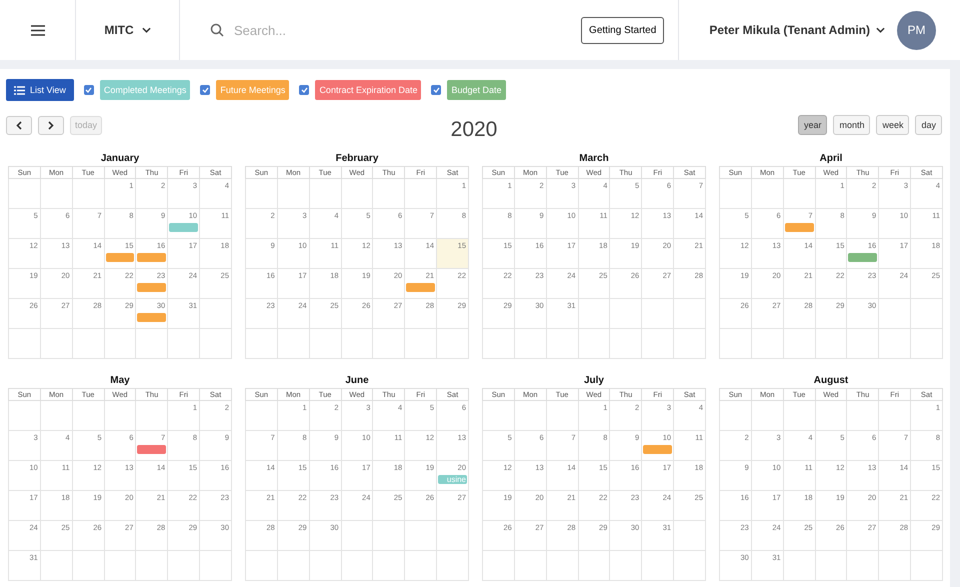 This screenshot has width=960, height=587. I want to click on view-button: year, so click(813, 125).